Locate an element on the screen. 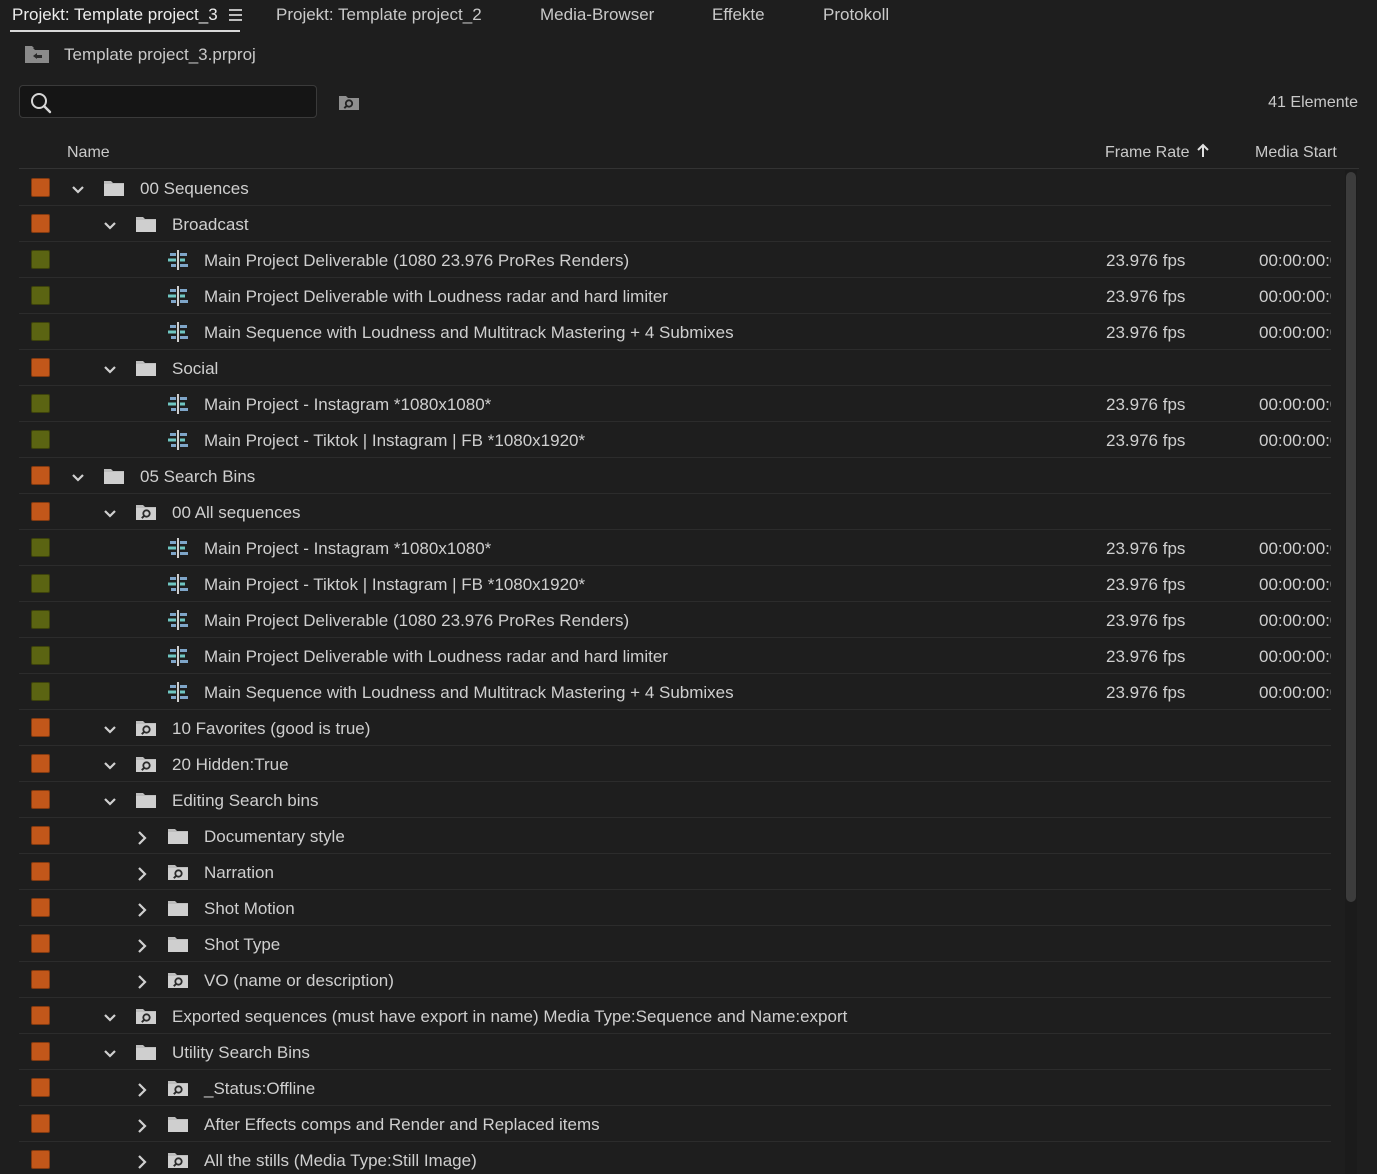 This screenshot has width=1377, height=1174. sort-ascending-icon is located at coordinates (1203, 151).